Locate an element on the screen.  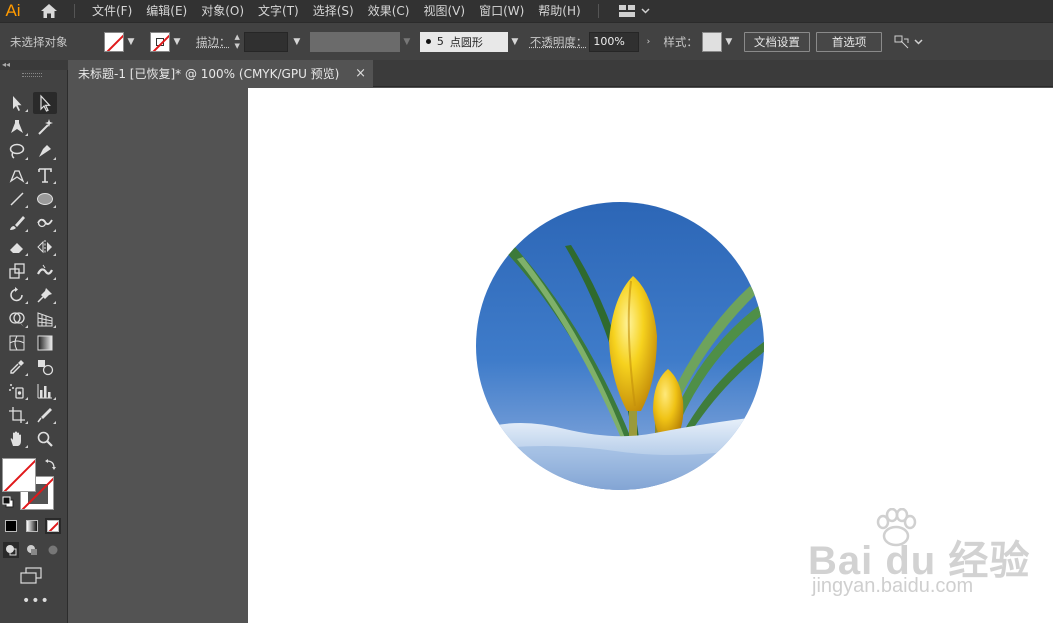
chevron-up-icon: ▲ is located at coordinates (237, 37).